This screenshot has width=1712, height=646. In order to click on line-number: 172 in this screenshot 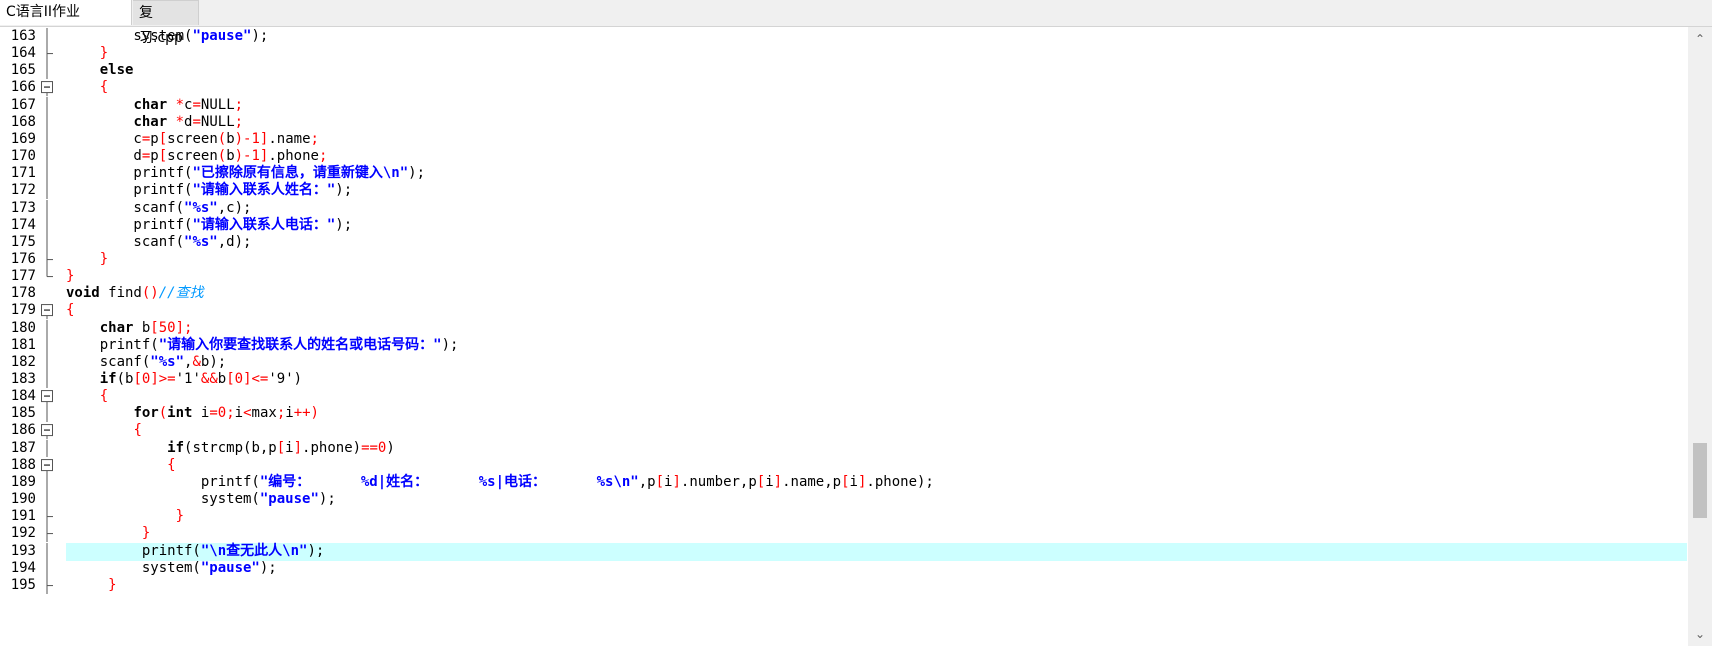, I will do `click(23, 190)`.